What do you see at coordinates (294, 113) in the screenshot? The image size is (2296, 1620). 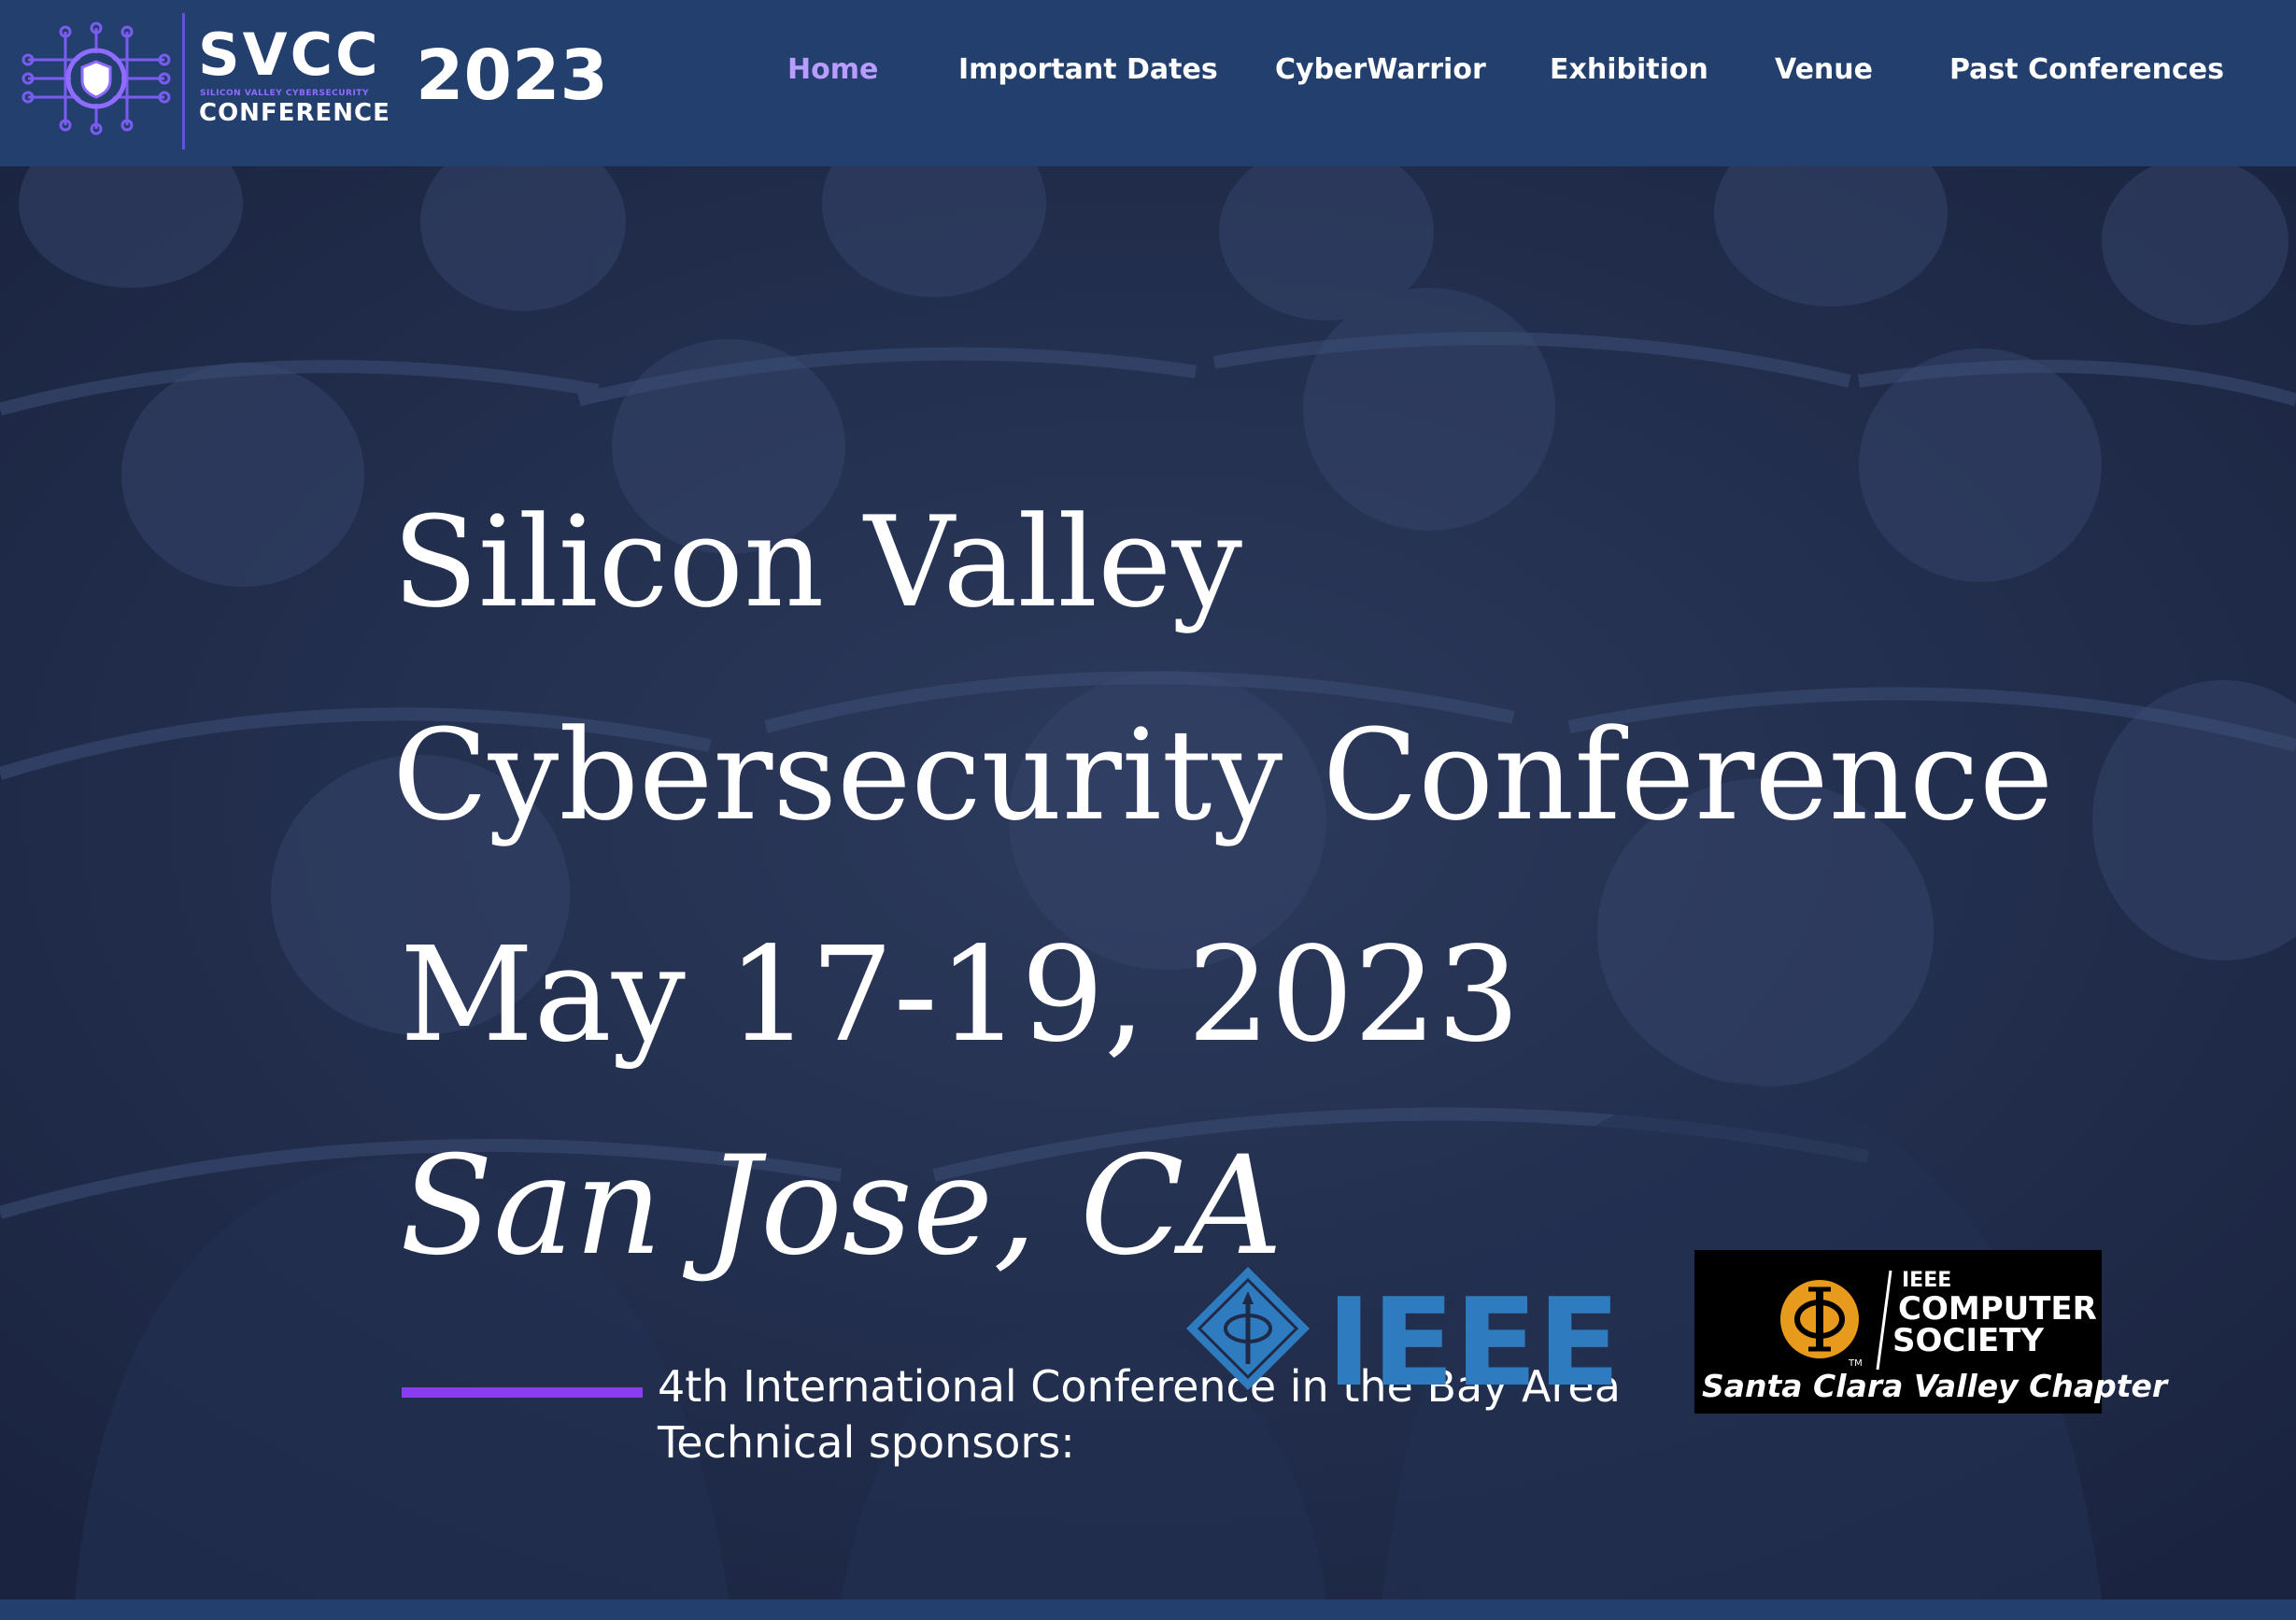 I see `logo-subword: CONFERENCE` at bounding box center [294, 113].